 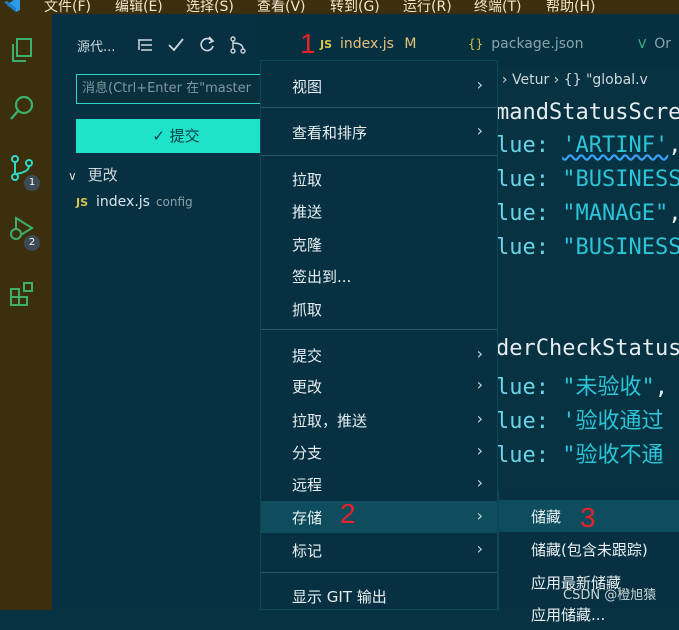 What do you see at coordinates (176, 136) in the screenshot?
I see `commit-button: ✓ 提交` at bounding box center [176, 136].